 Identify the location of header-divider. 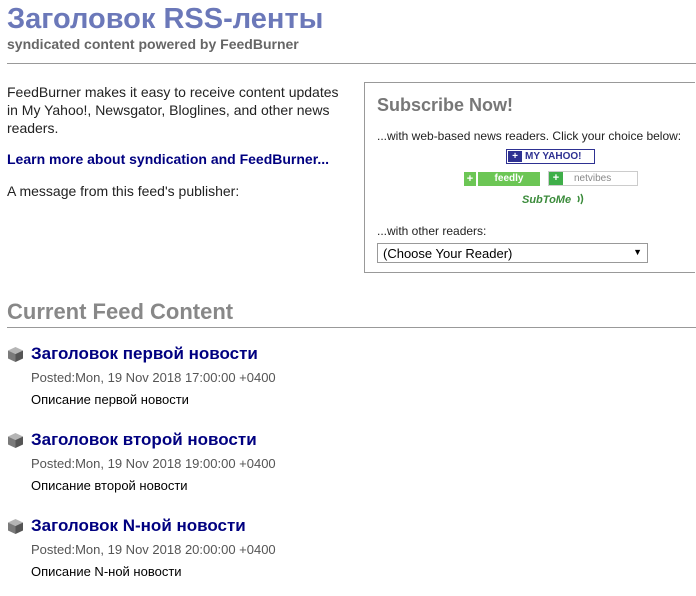
(351, 63).